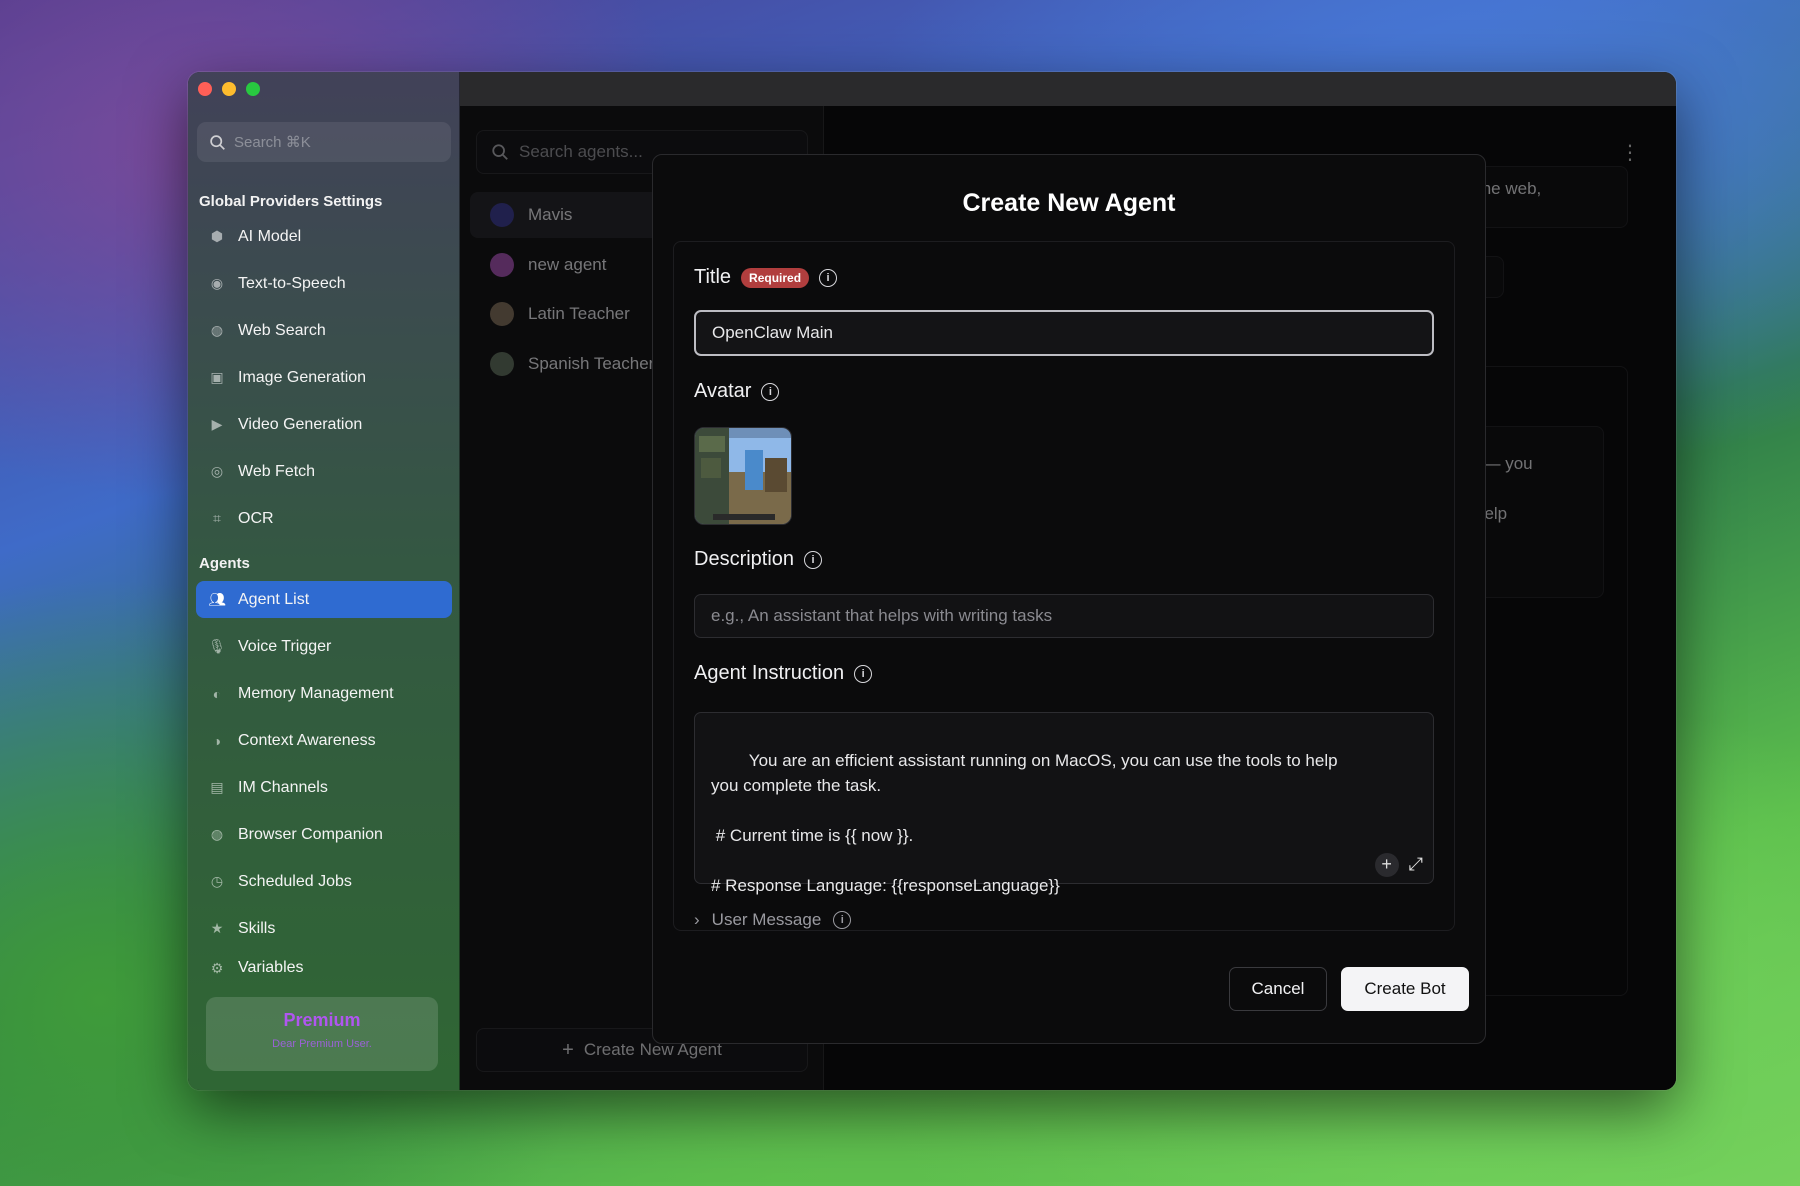 The image size is (1800, 1186). Describe the element at coordinates (217, 236) in the screenshot. I see `cube-icon: ⬢` at that location.